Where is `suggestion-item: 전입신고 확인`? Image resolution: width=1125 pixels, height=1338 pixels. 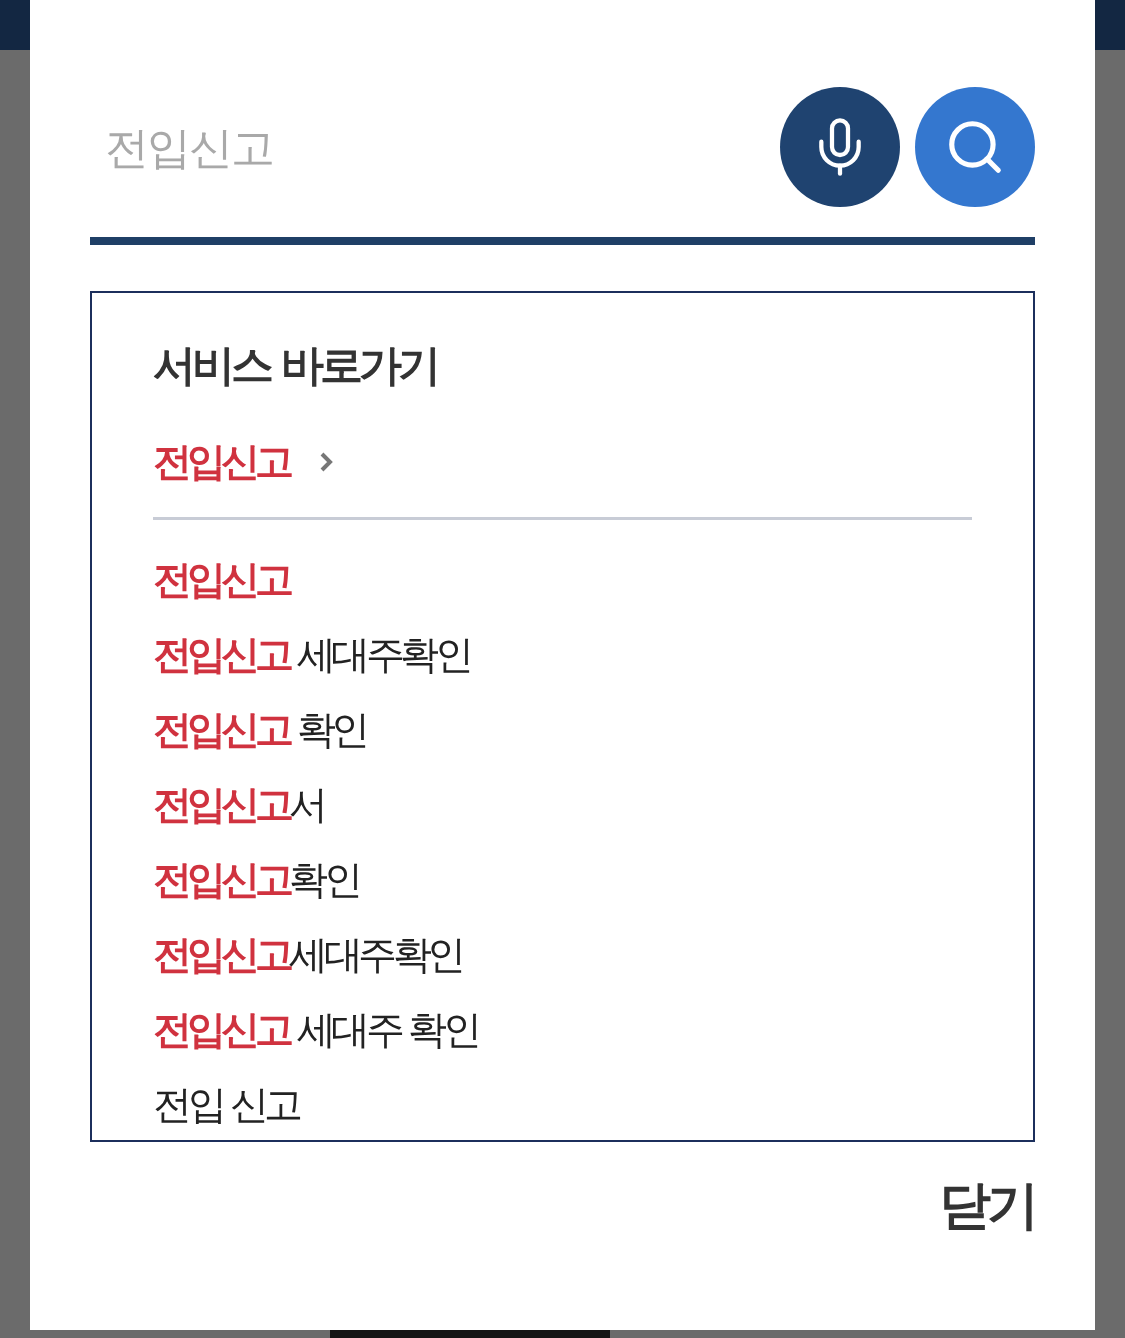
suggestion-item: 전입신고 확인 is located at coordinates (259, 729).